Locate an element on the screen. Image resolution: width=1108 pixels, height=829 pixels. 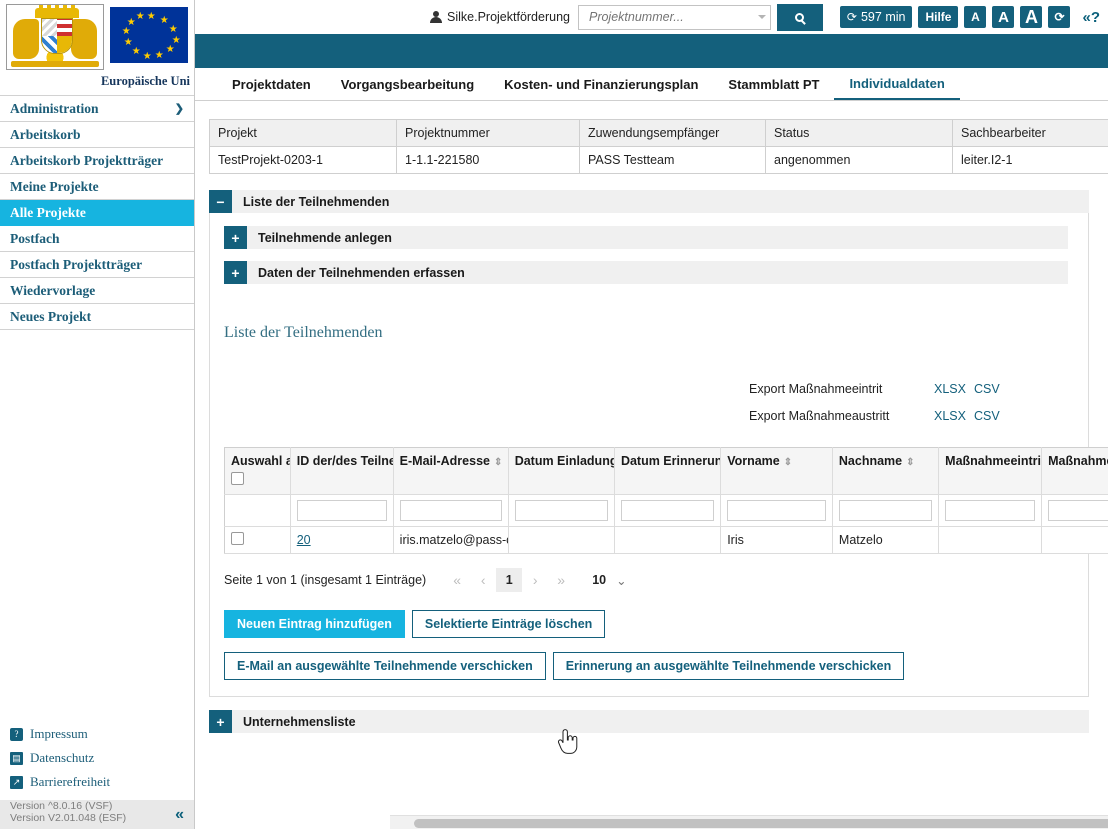
col-id-teilnehmer: ID der/des Teilne is located at coordinates (342, 471).